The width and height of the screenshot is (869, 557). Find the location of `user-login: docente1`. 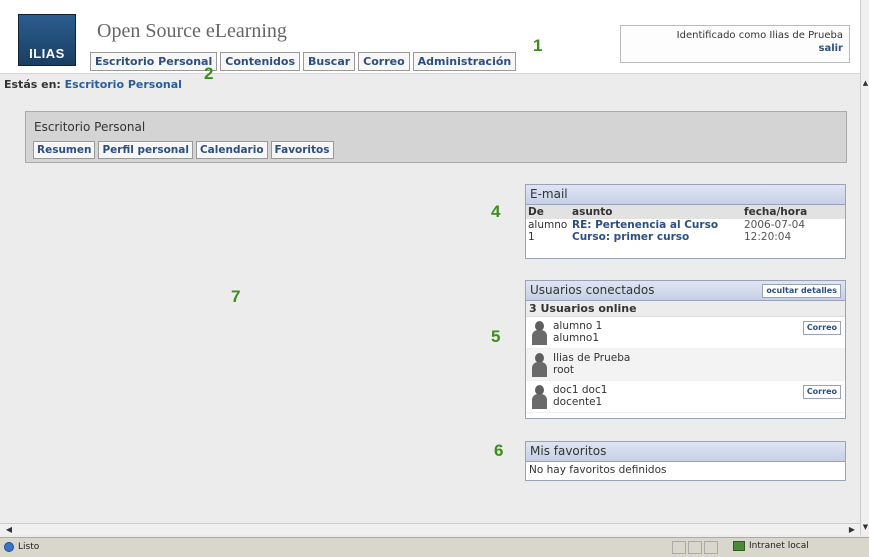

user-login: docente1 is located at coordinates (578, 402).